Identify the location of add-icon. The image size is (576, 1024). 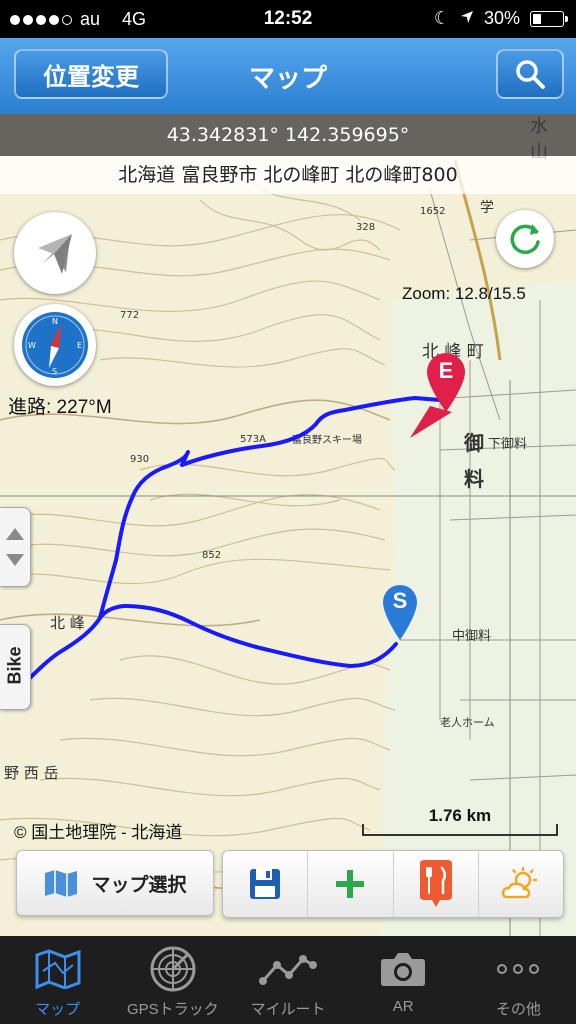
(350, 884).